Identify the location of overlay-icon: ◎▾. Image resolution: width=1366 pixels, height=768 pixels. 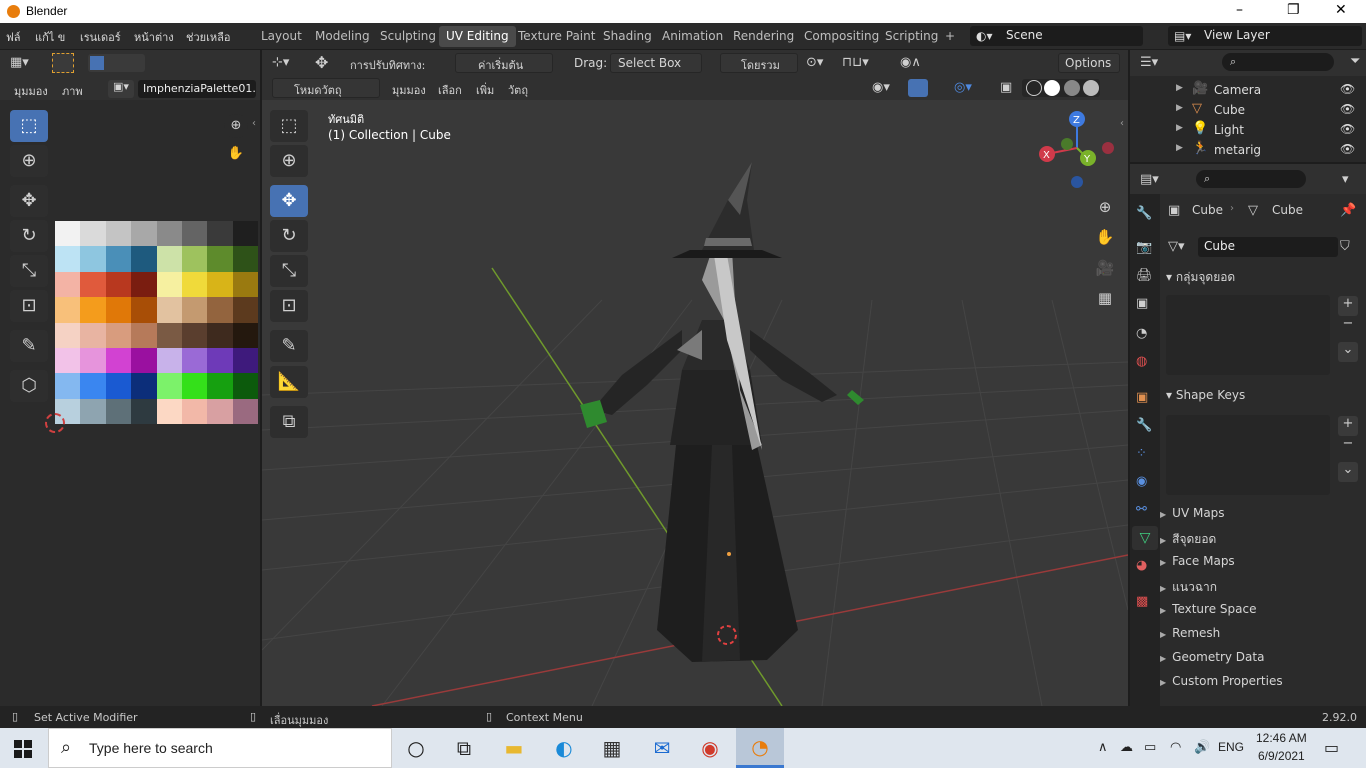
(963, 87).